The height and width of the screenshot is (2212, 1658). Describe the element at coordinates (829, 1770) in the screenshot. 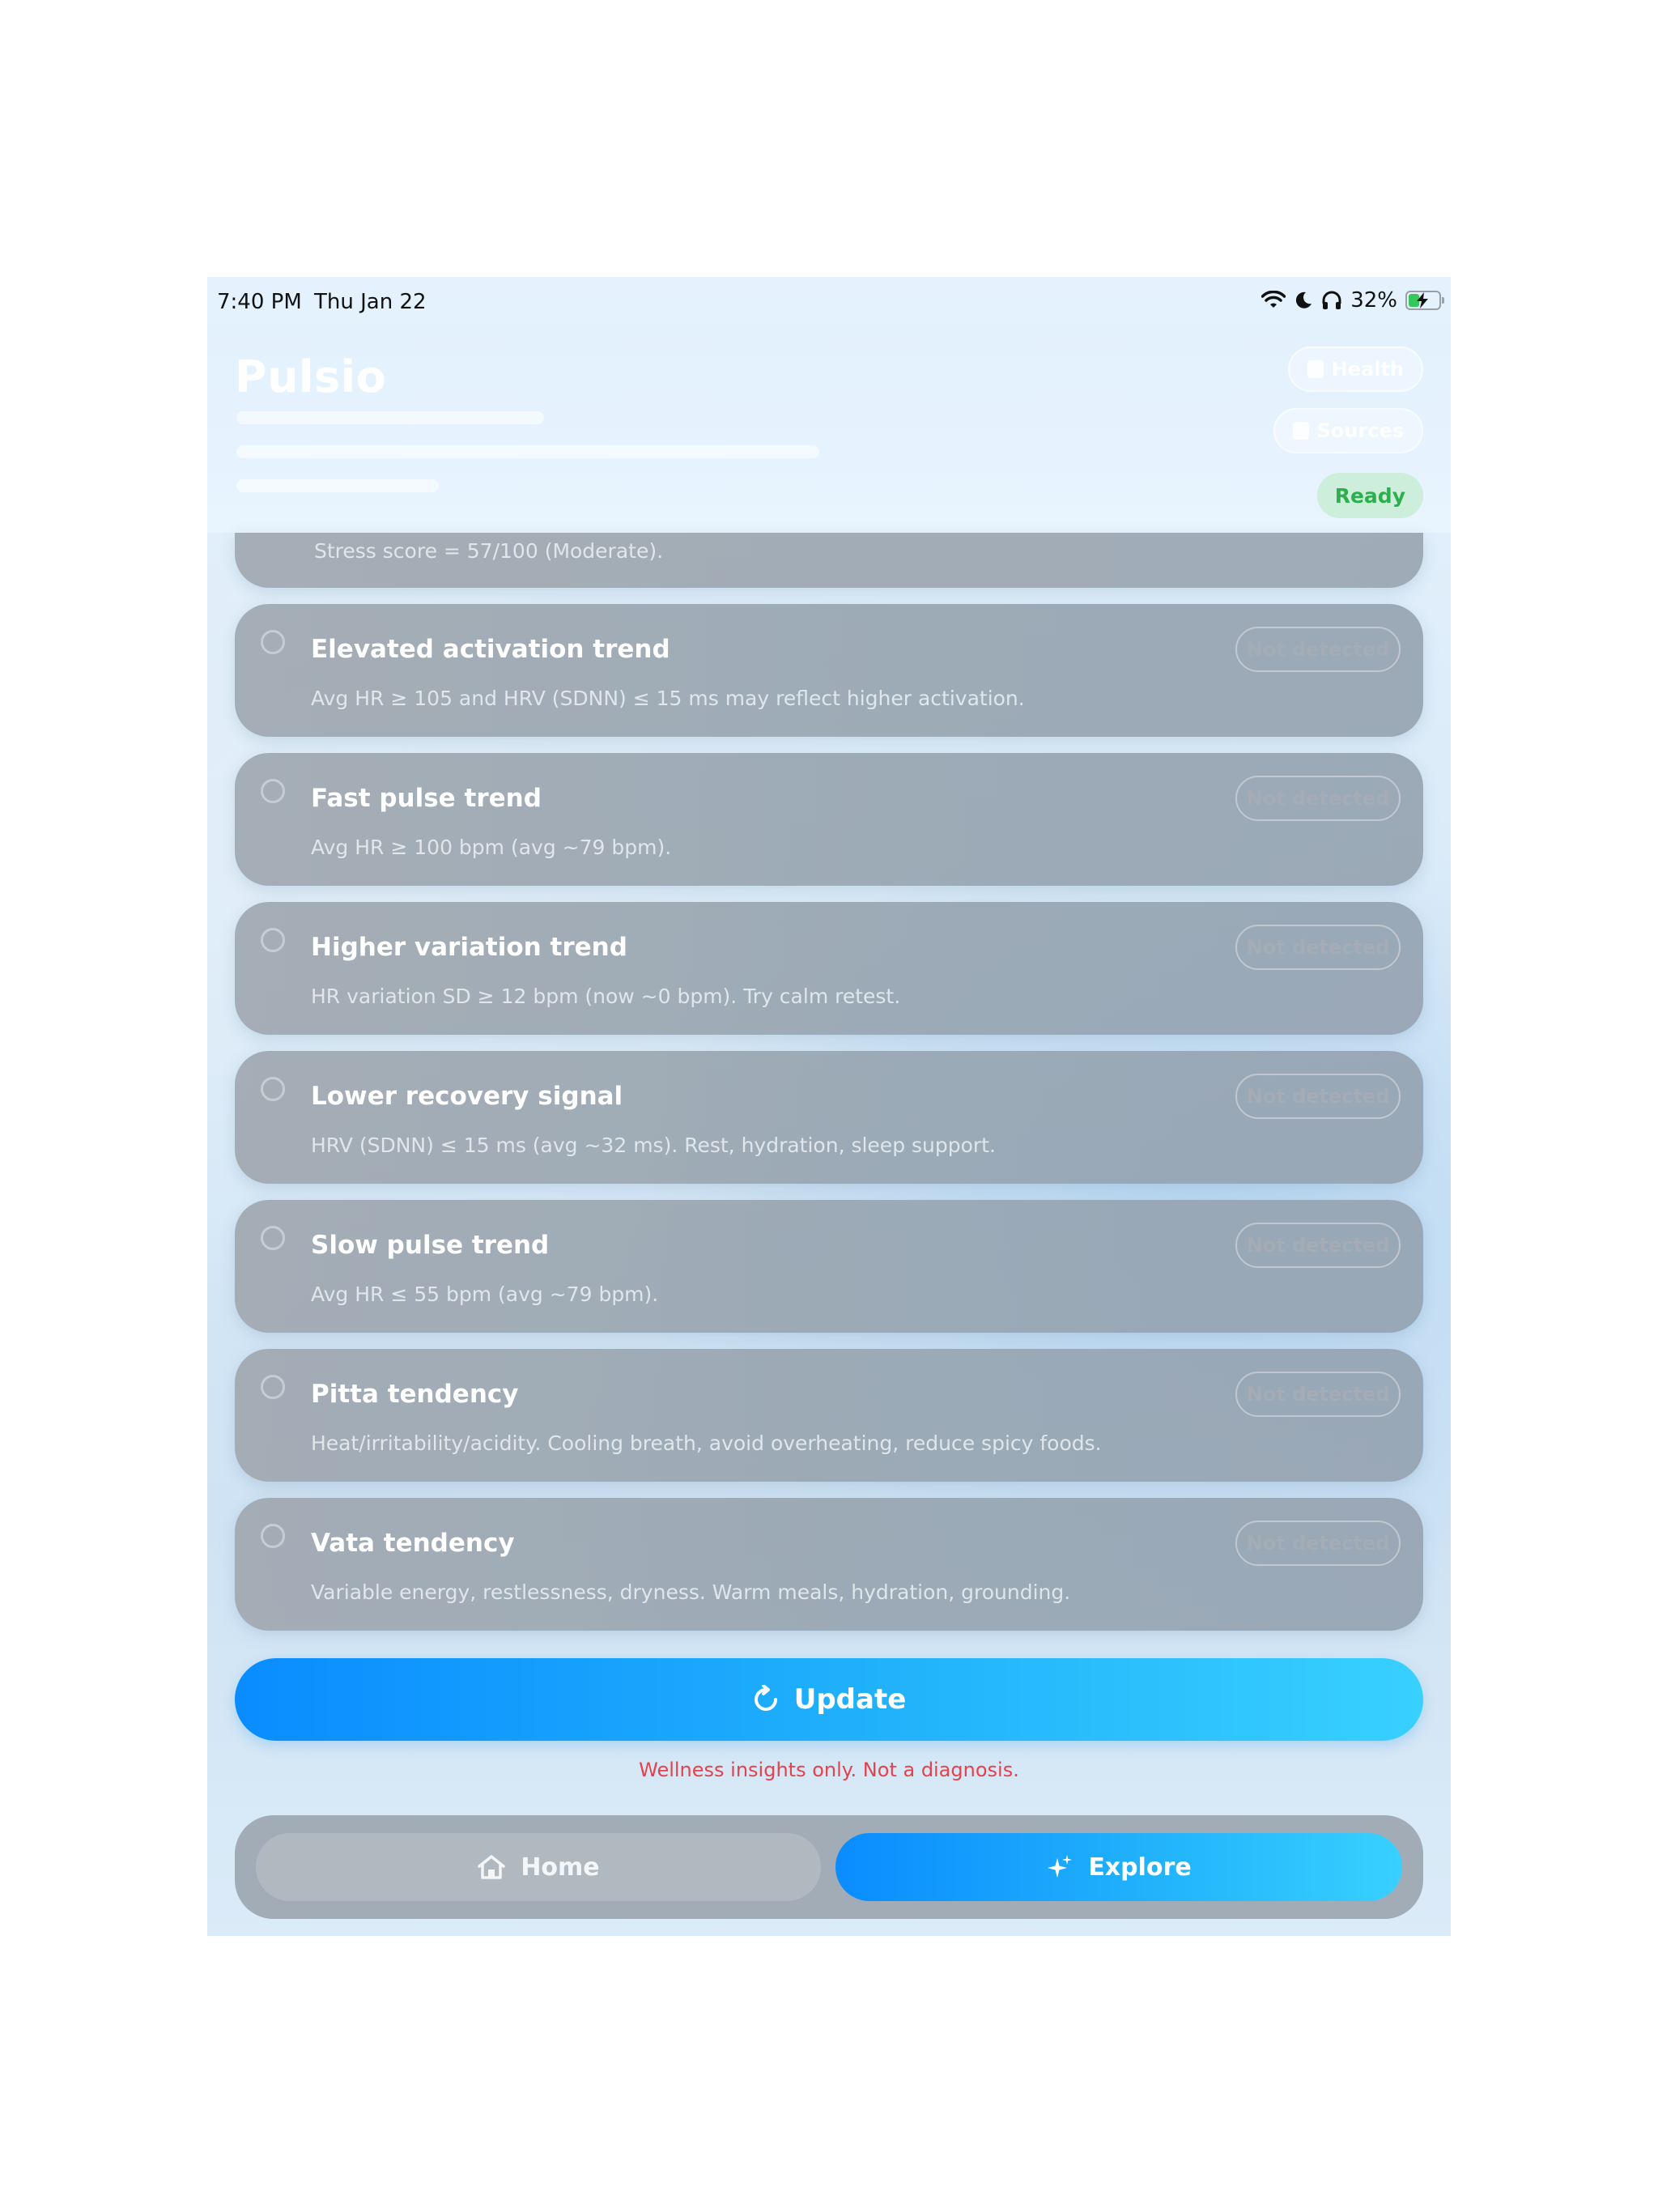

I see `disclaimer-text: Wellness insights only. Not a diagnosis.` at that location.